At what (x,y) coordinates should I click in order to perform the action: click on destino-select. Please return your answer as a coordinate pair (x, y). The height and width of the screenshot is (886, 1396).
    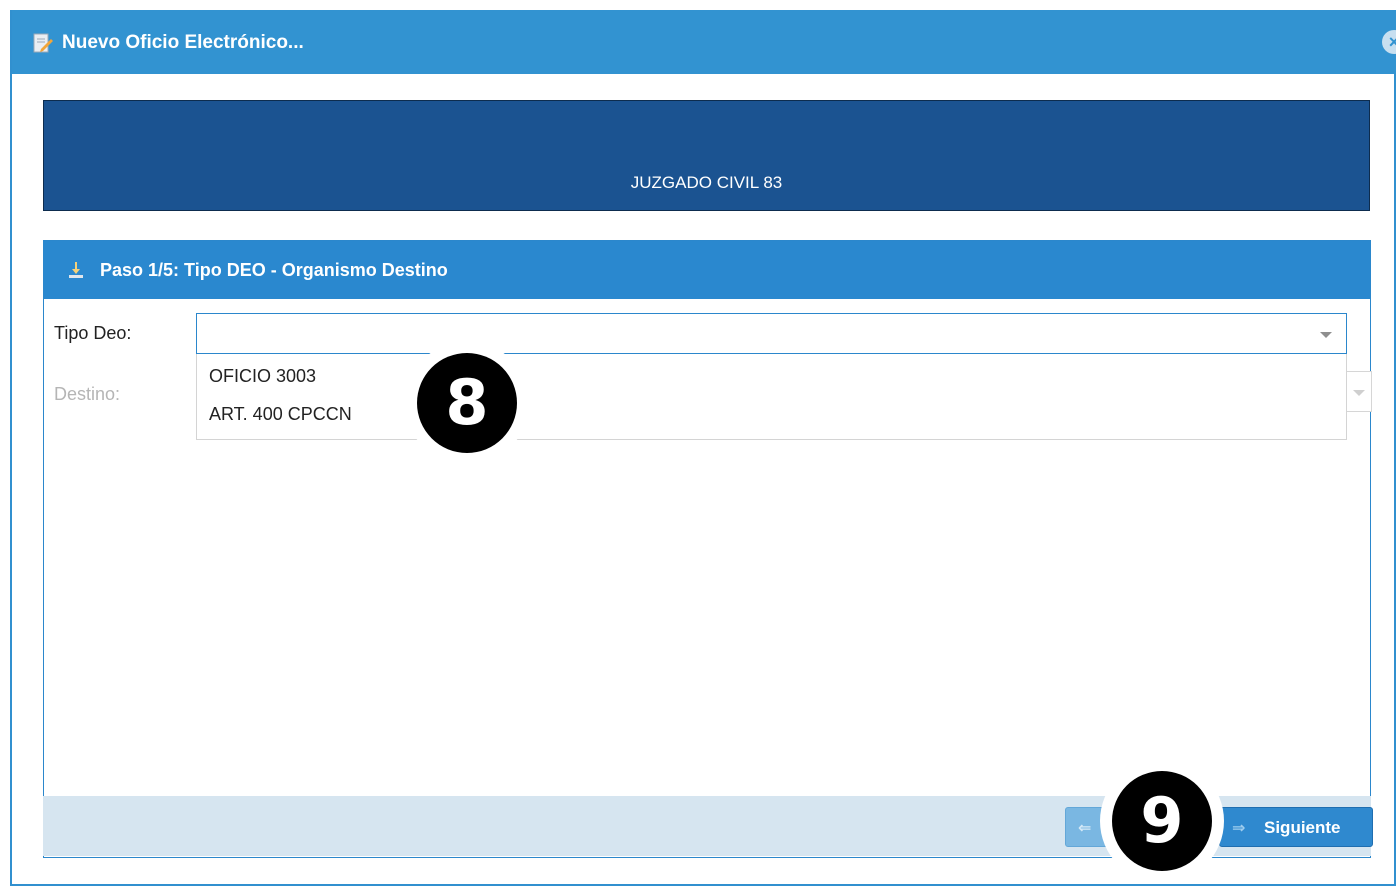
    Looking at the image, I should click on (1359, 391).